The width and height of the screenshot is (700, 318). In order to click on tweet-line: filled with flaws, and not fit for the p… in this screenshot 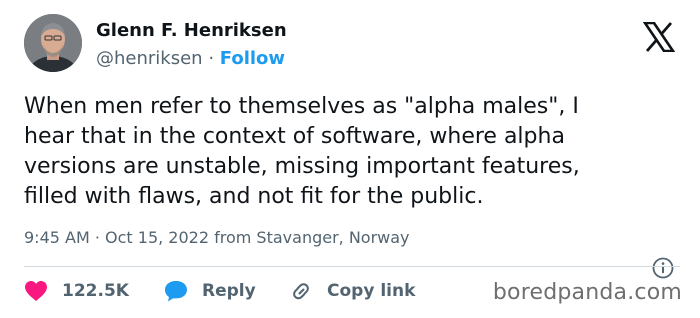, I will do `click(254, 196)`.